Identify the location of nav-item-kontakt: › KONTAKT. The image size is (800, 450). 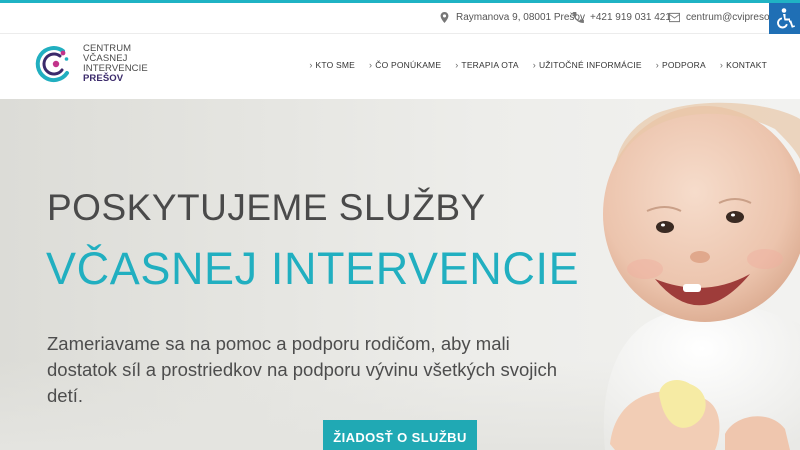
(743, 65).